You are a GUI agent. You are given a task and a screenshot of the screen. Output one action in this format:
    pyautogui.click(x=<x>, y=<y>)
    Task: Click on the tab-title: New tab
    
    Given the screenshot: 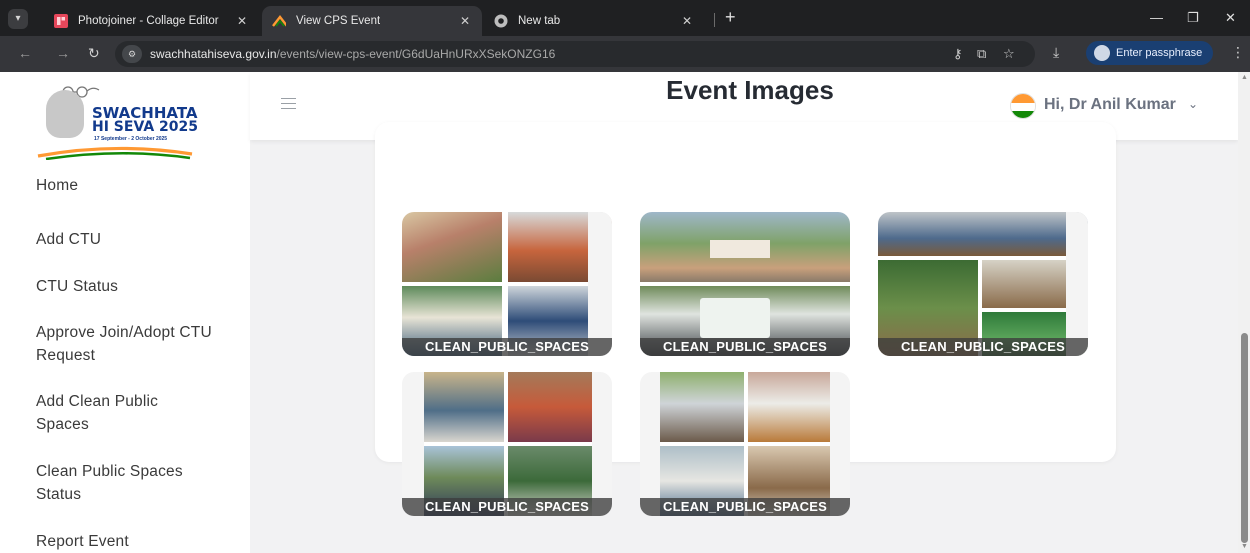 What is the action you would take?
    pyautogui.click(x=539, y=21)
    